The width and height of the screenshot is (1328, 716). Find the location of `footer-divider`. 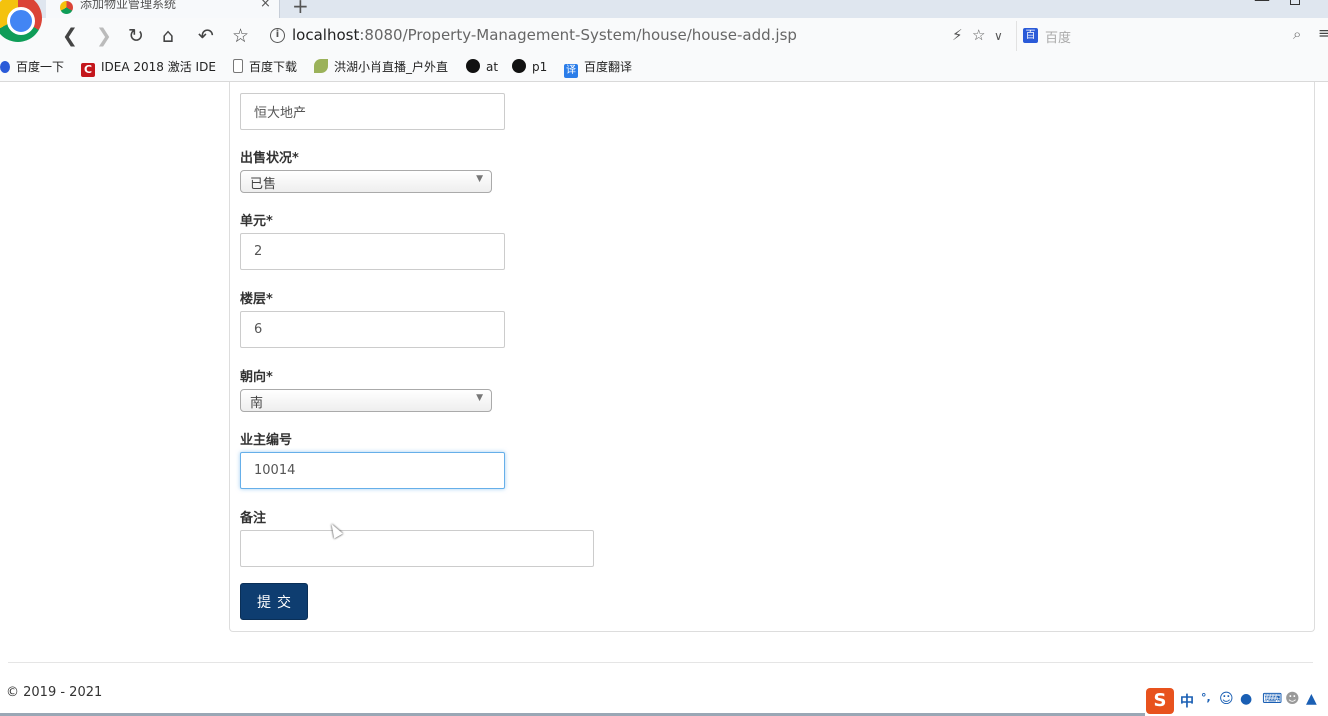

footer-divider is located at coordinates (660, 662).